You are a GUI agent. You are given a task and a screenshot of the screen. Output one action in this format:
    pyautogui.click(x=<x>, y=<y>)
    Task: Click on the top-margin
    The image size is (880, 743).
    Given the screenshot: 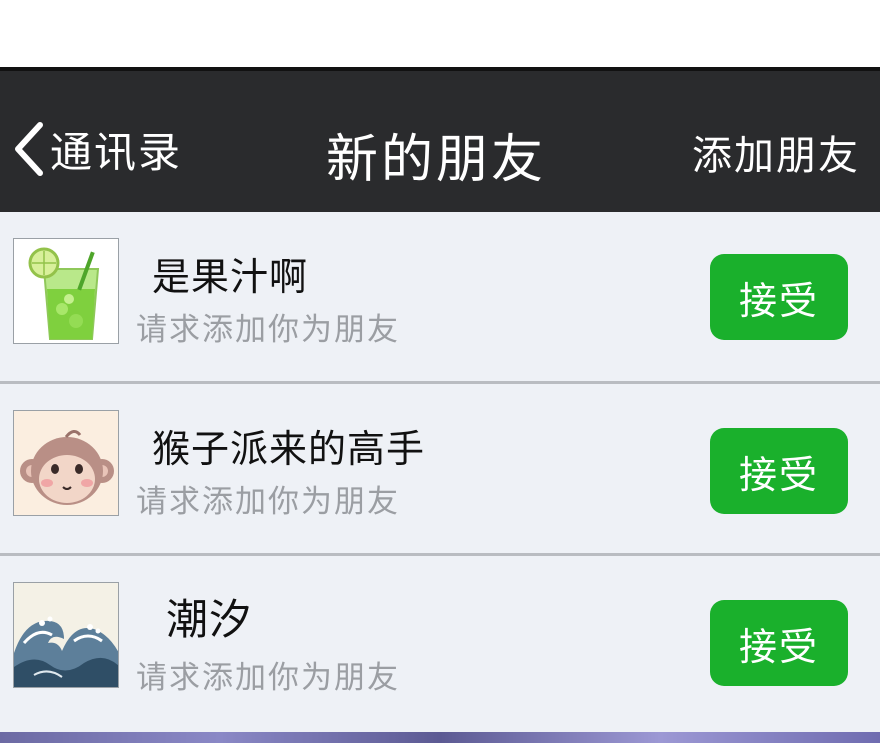 What is the action you would take?
    pyautogui.click(x=440, y=33)
    